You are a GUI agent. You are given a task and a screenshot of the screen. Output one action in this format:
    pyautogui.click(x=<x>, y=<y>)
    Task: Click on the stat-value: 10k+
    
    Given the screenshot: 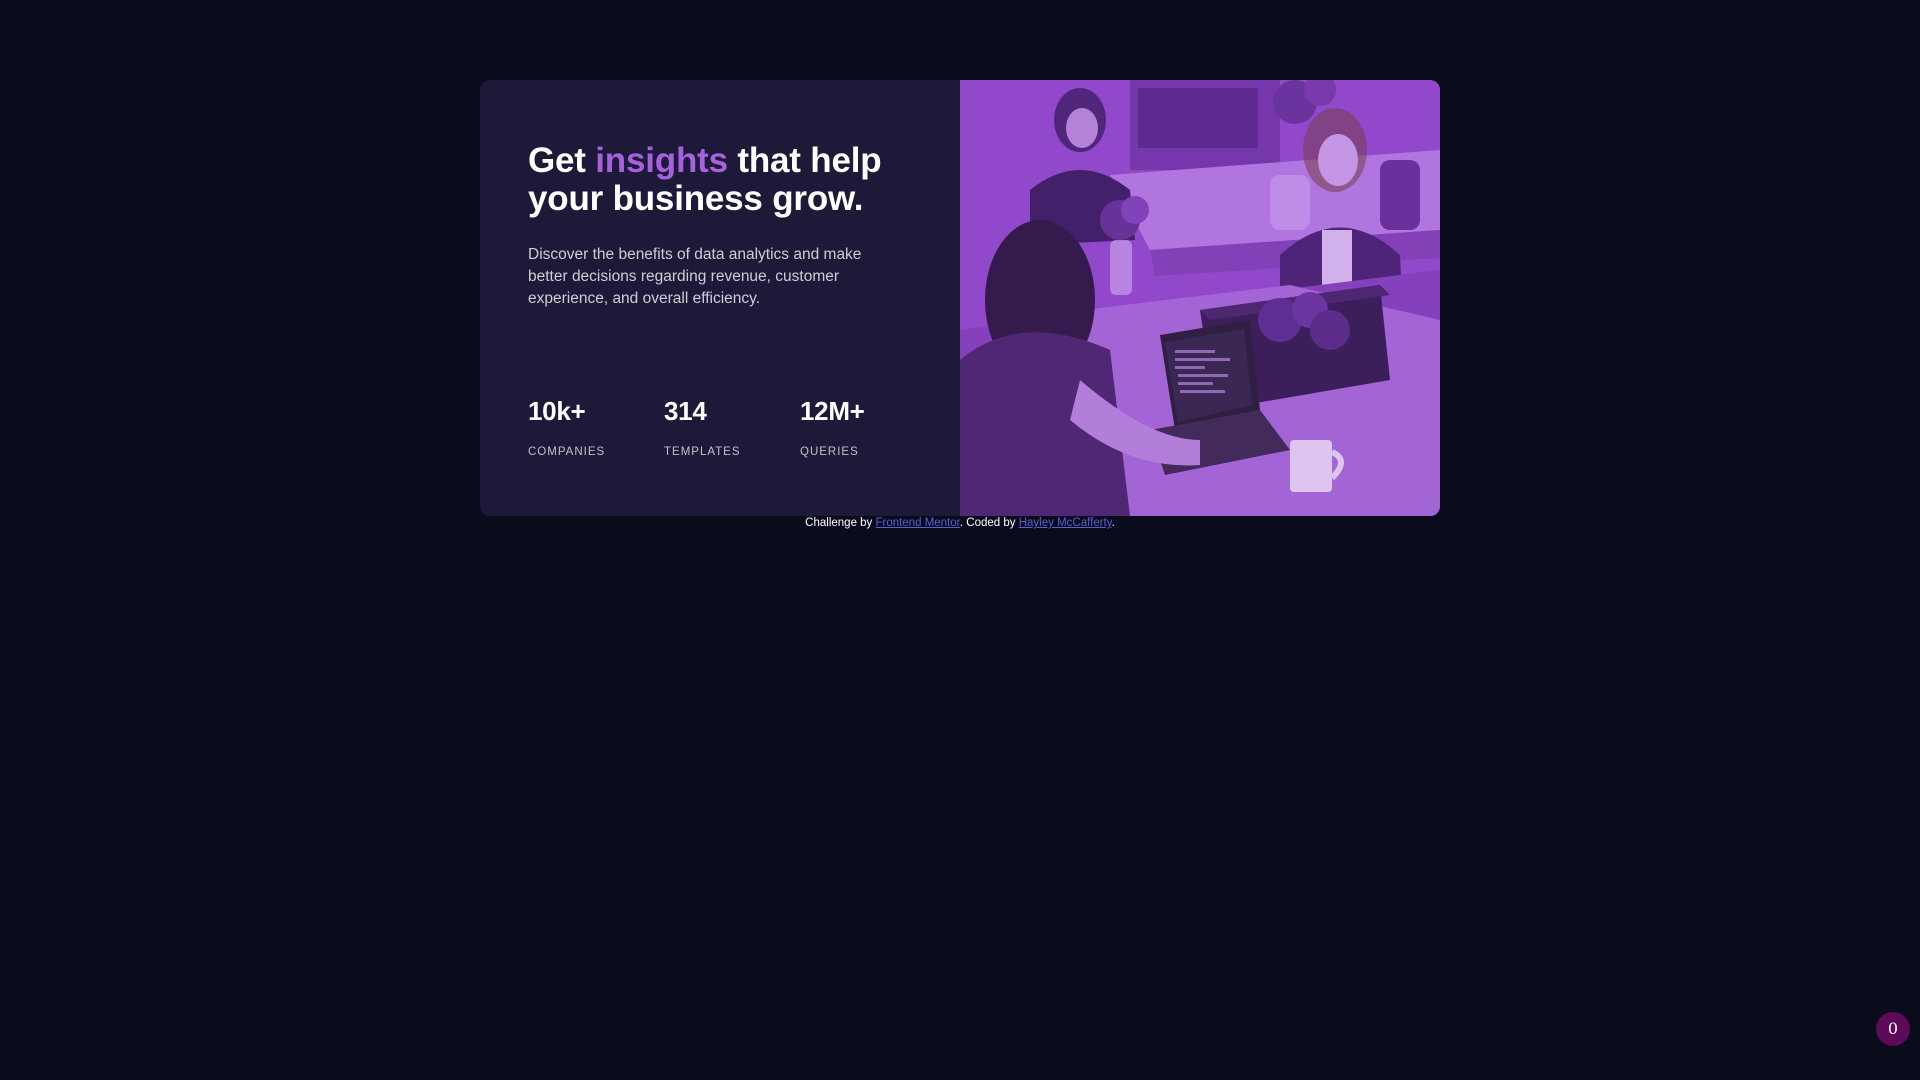 What is the action you would take?
    pyautogui.click(x=557, y=411)
    